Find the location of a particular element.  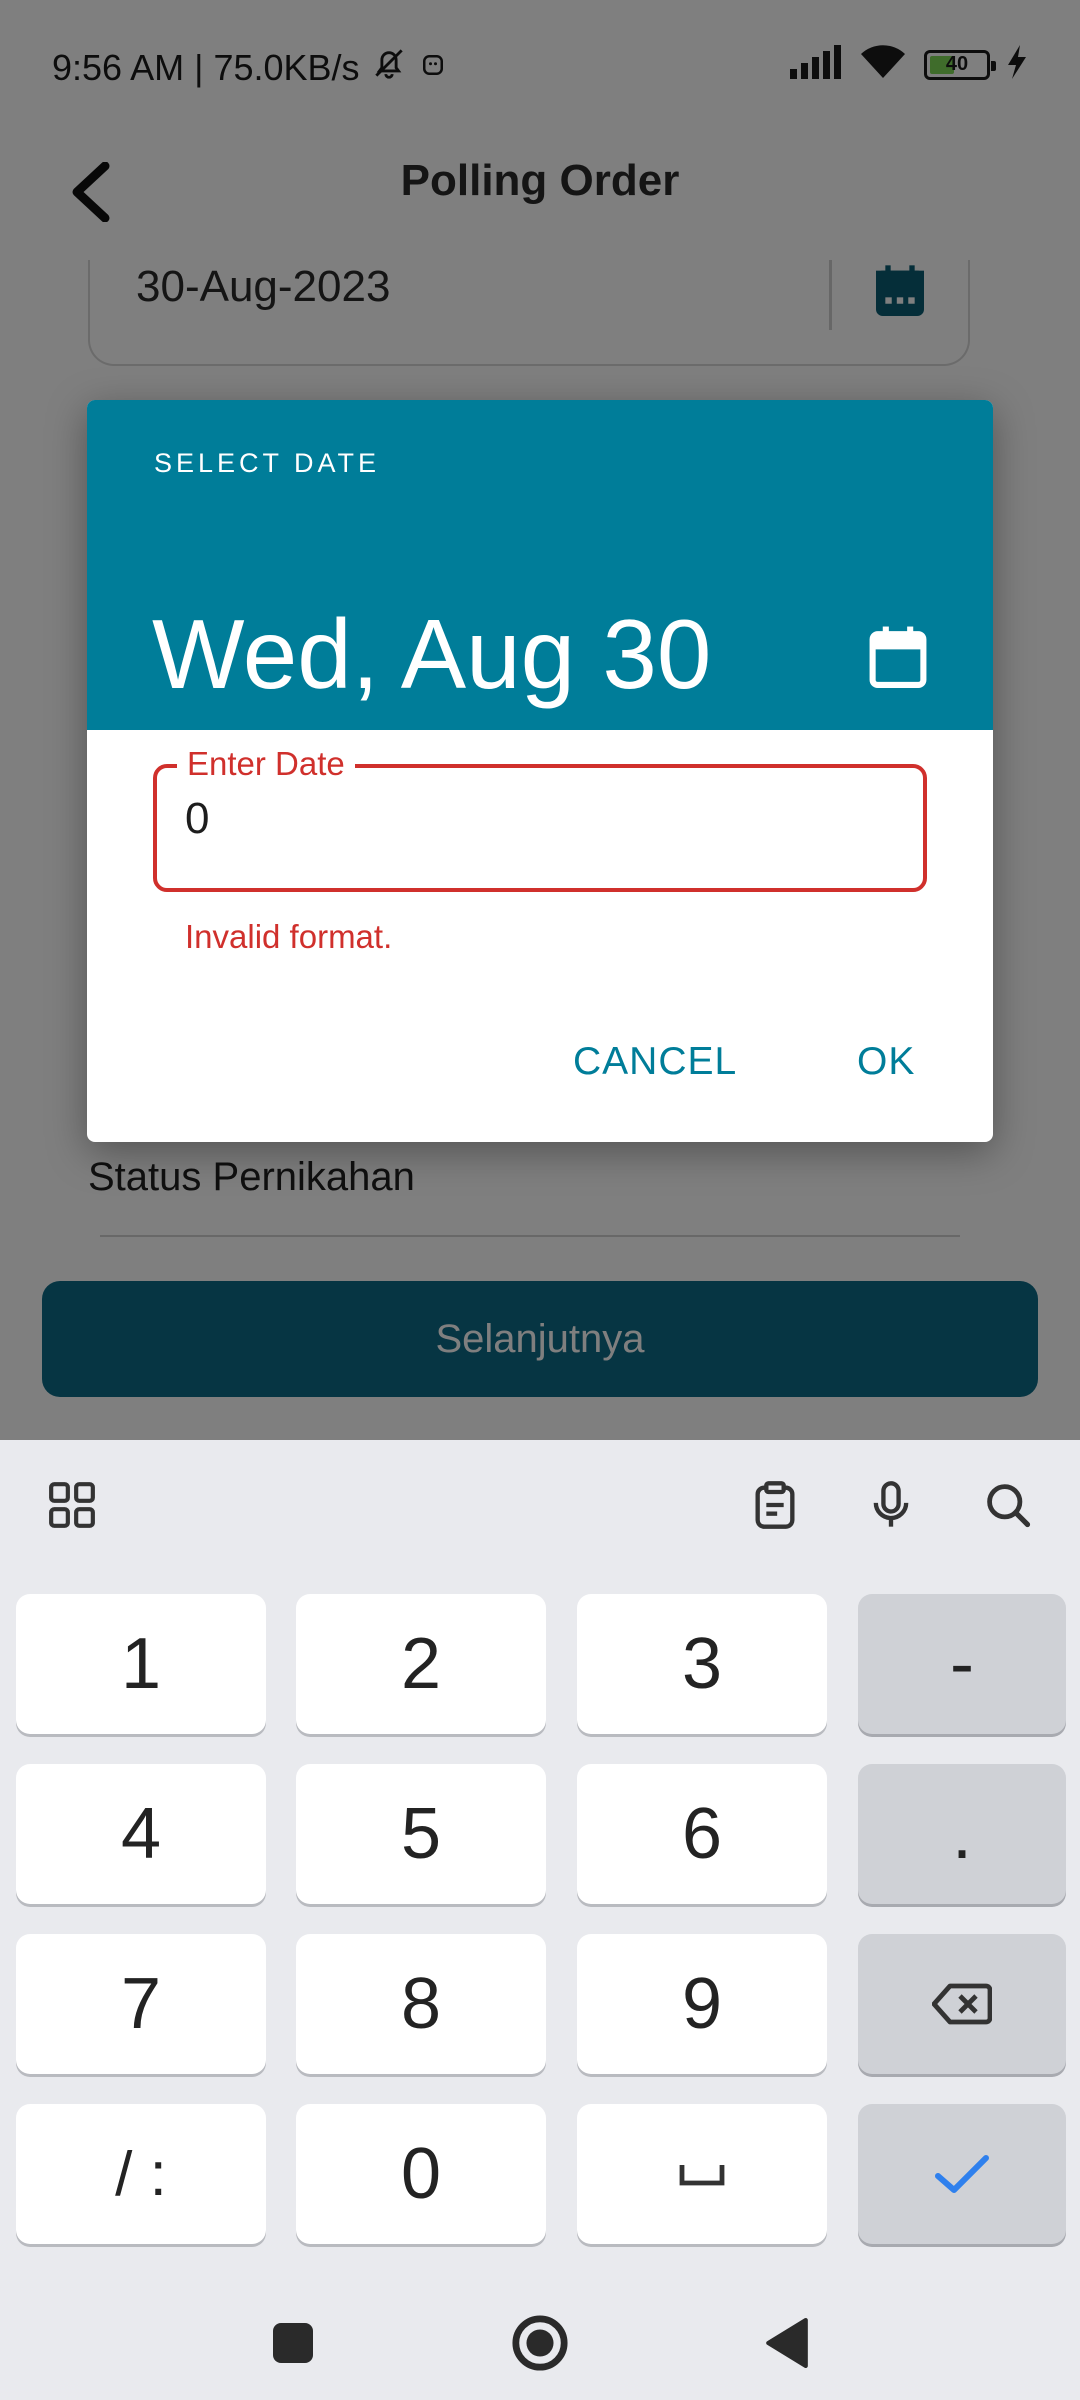

key-done is located at coordinates (962, 2174).